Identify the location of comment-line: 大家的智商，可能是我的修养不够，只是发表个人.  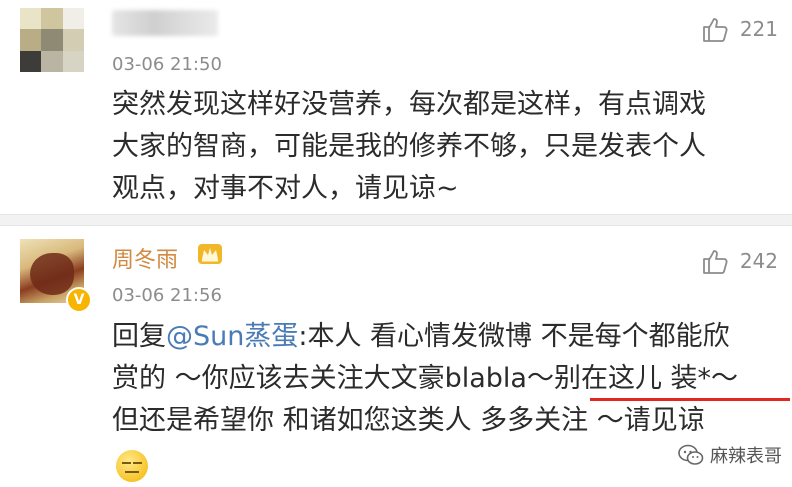
(409, 146).